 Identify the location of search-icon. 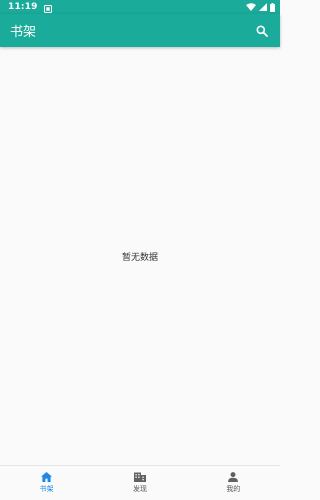
(262, 31).